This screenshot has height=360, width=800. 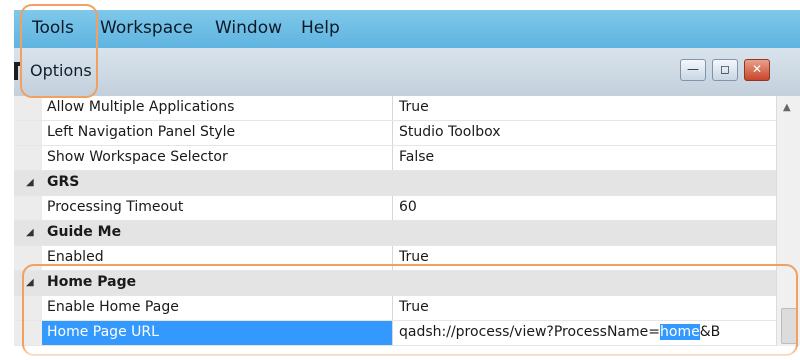 I want to click on options-window-icon, so click(x=18, y=71).